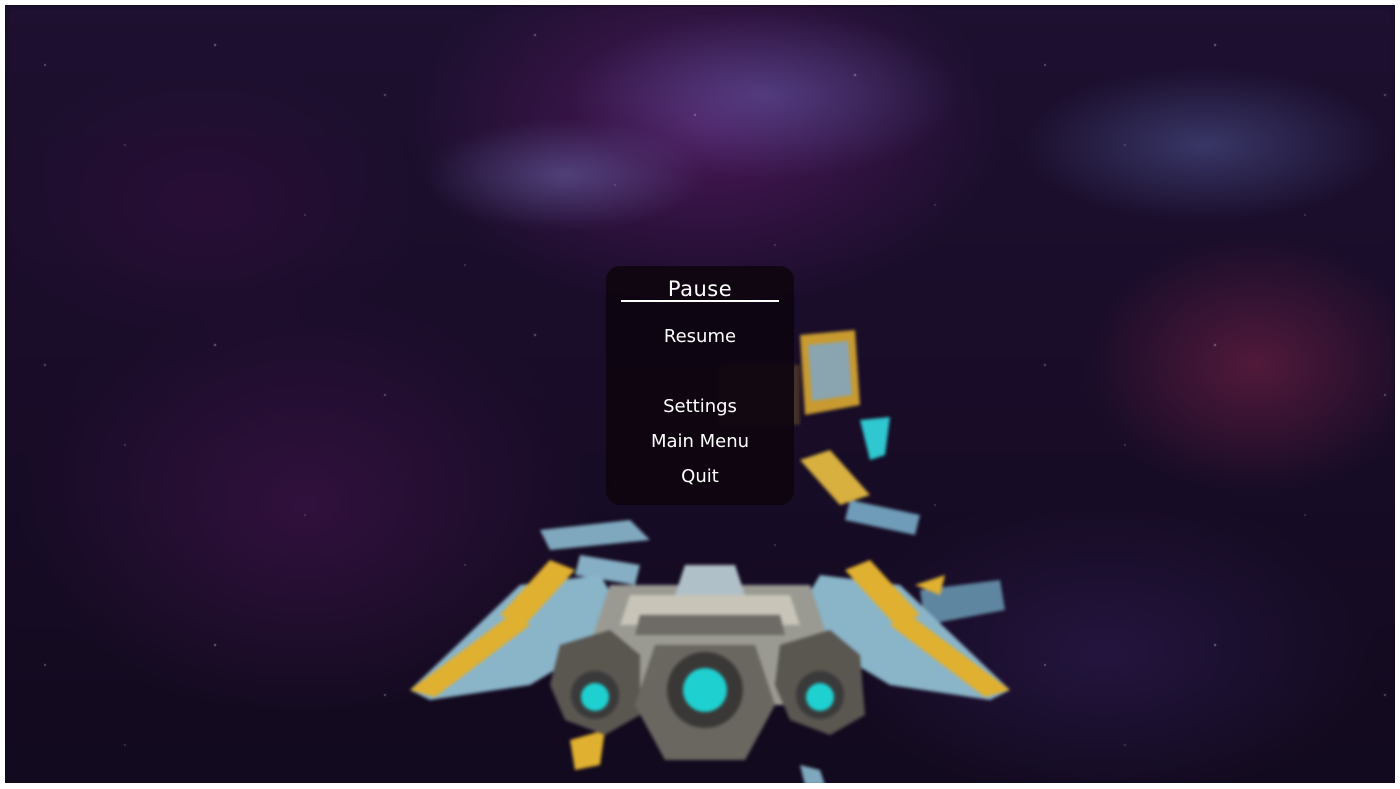 This screenshot has width=1400, height=789. I want to click on quit-button: Quit, so click(700, 477).